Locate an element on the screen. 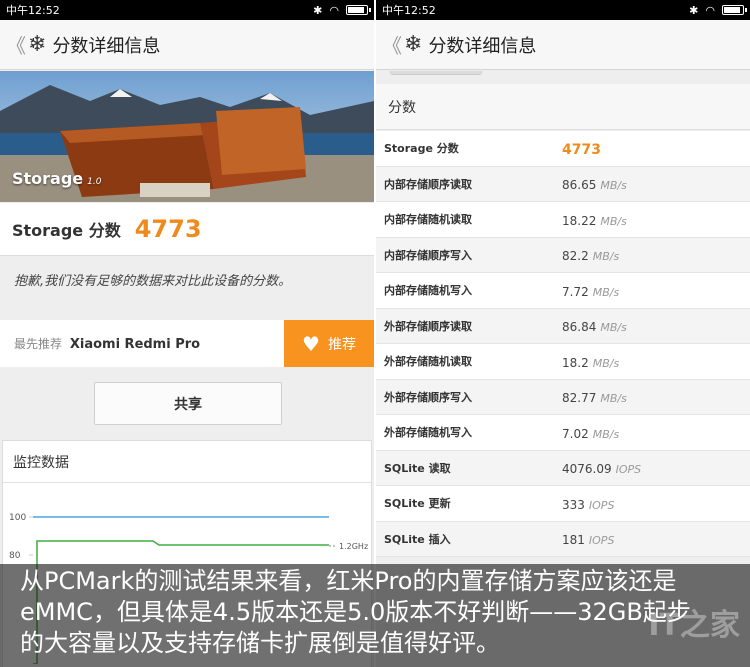  table-row: 内部存储顺序读取 86.65 MB/s is located at coordinates (563, 184).